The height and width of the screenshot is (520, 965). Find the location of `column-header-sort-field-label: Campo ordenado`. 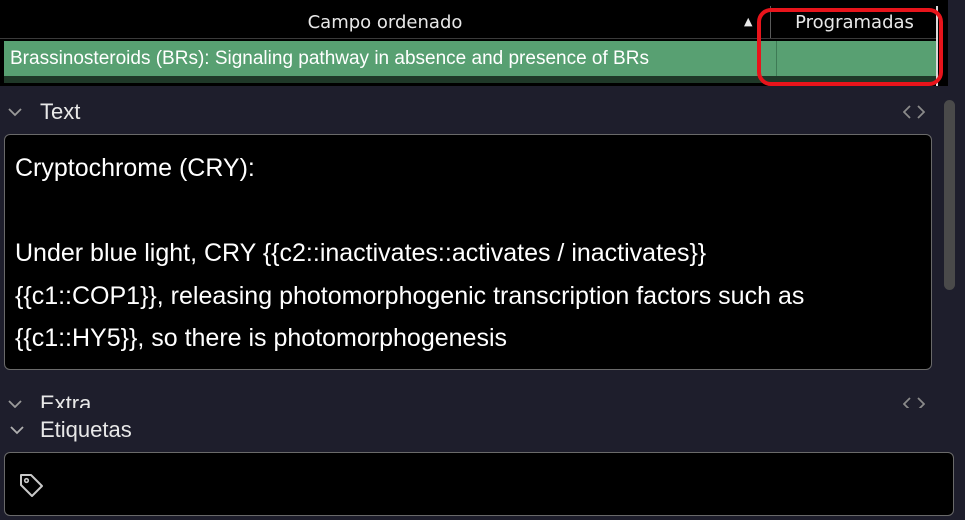

column-header-sort-field-label: Campo ordenado is located at coordinates (385, 22).